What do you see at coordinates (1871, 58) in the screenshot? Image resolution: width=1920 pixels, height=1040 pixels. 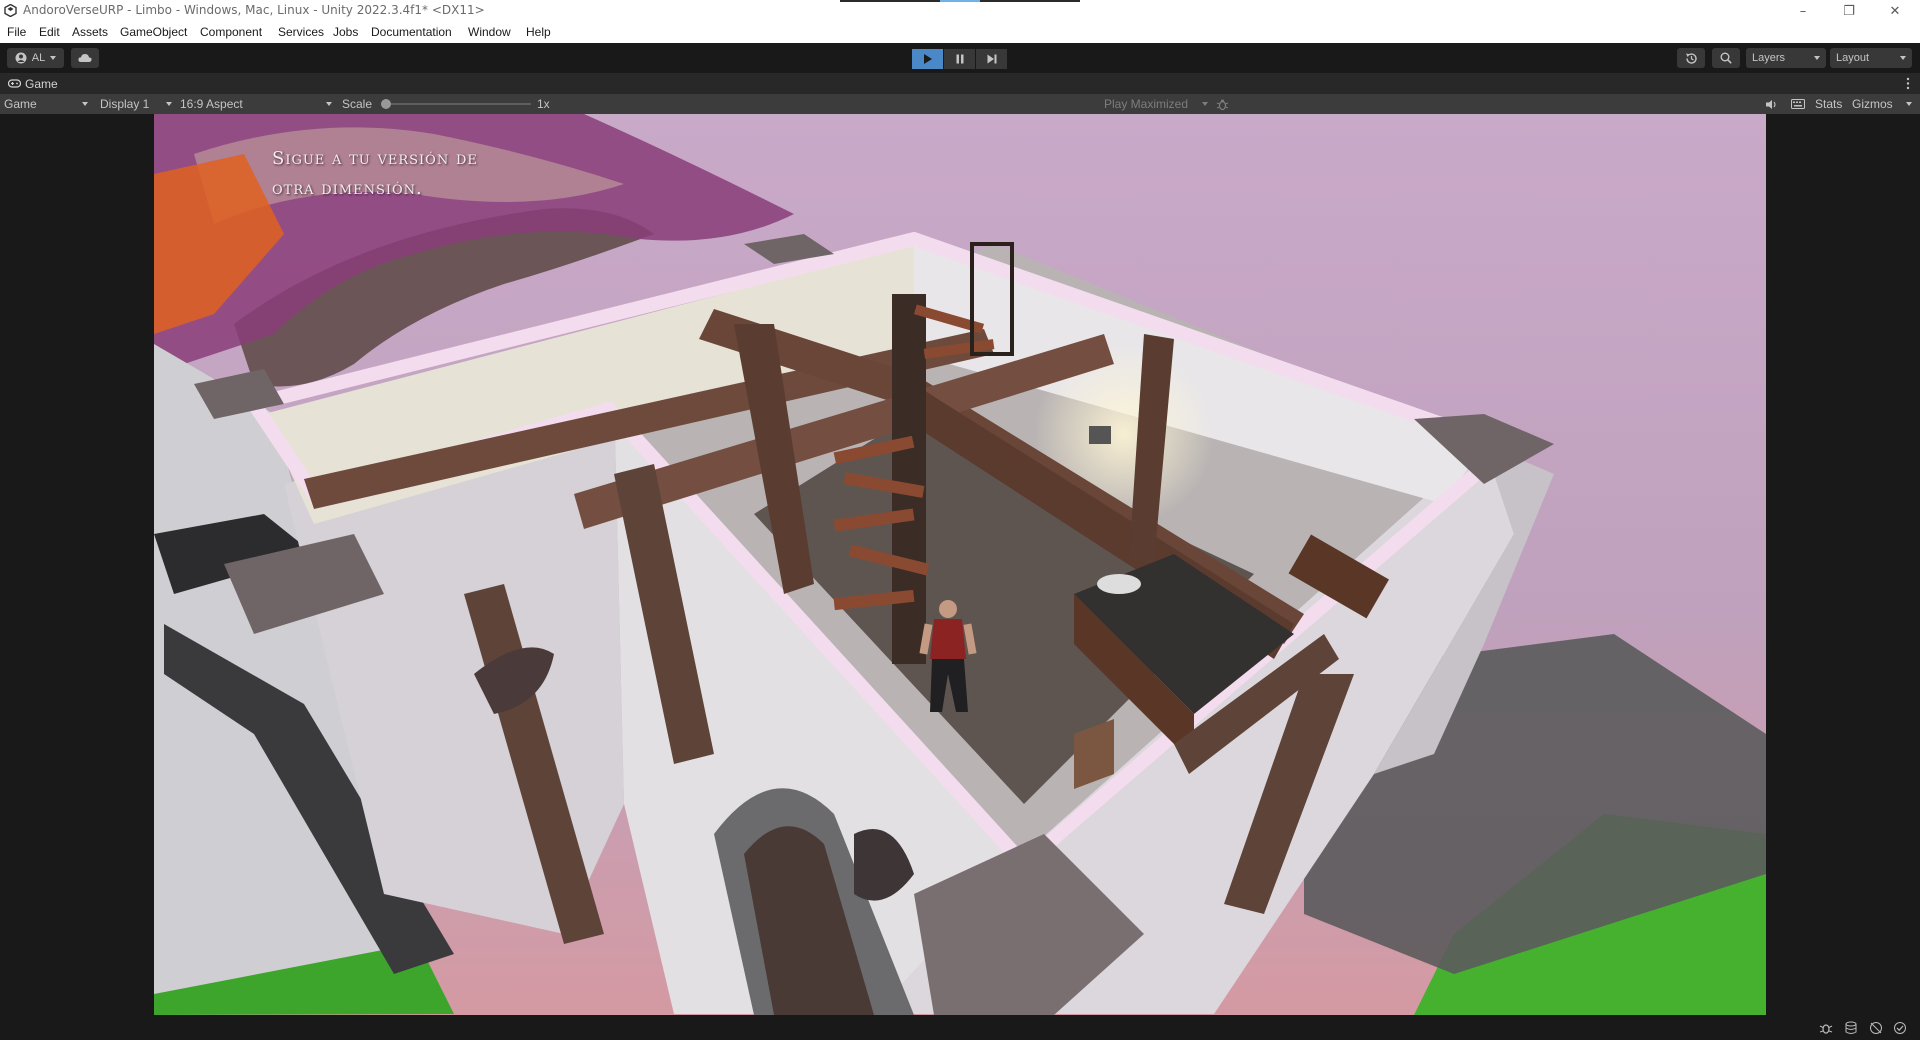 I see `layout-dropdown: Layout` at bounding box center [1871, 58].